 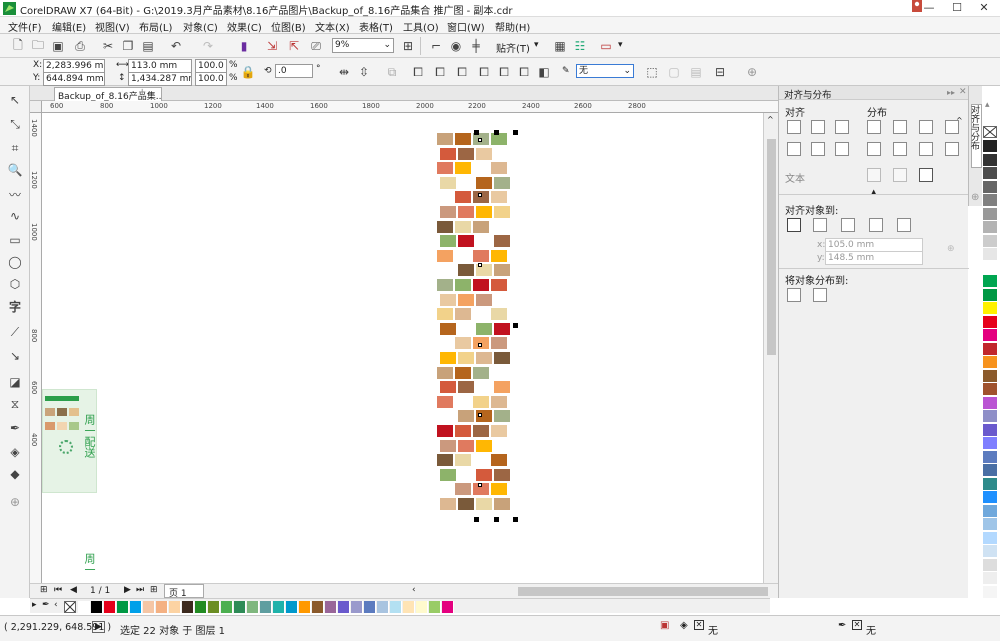 I want to click on palette-left-icon: ‹, so click(x=56, y=605).